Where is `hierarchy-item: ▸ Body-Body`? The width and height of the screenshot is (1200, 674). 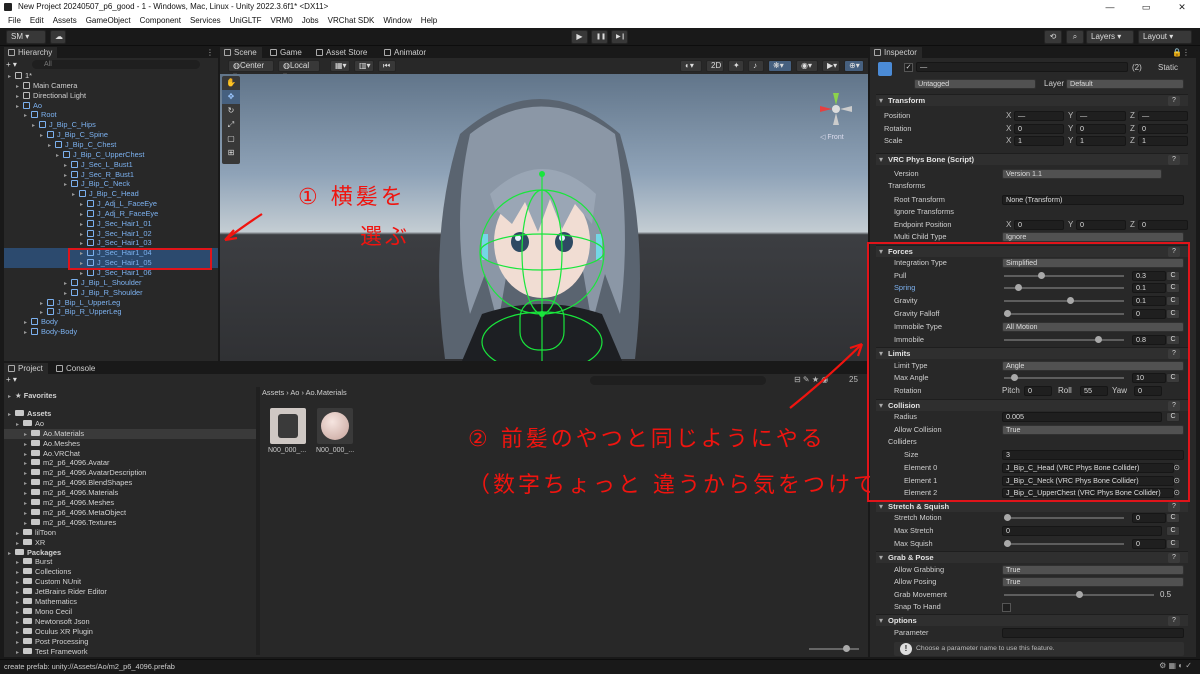 hierarchy-item: ▸ Body-Body is located at coordinates (111, 332).